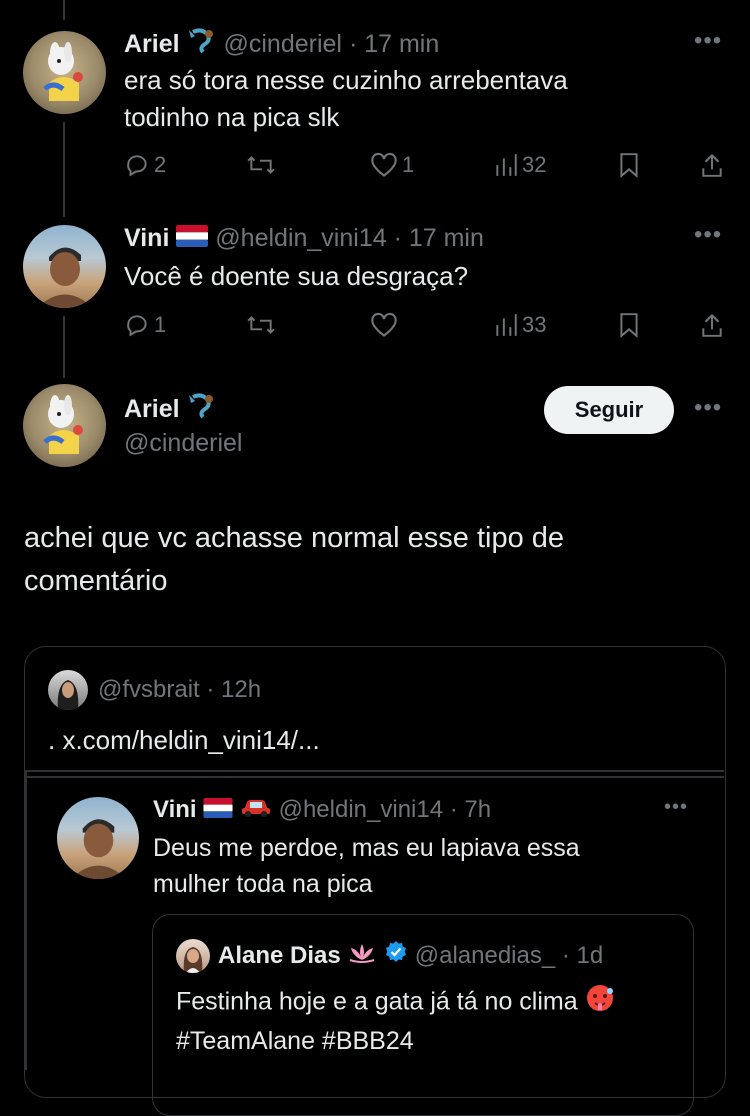  I want to click on avatar-ariel-main, so click(64, 425).